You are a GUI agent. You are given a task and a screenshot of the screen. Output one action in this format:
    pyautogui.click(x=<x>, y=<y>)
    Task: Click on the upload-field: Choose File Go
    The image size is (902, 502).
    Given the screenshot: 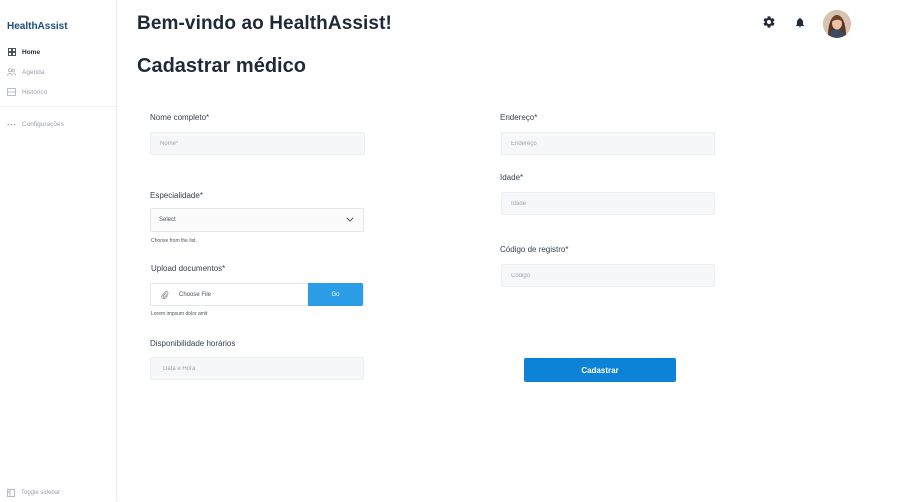 What is the action you would take?
    pyautogui.click(x=257, y=294)
    